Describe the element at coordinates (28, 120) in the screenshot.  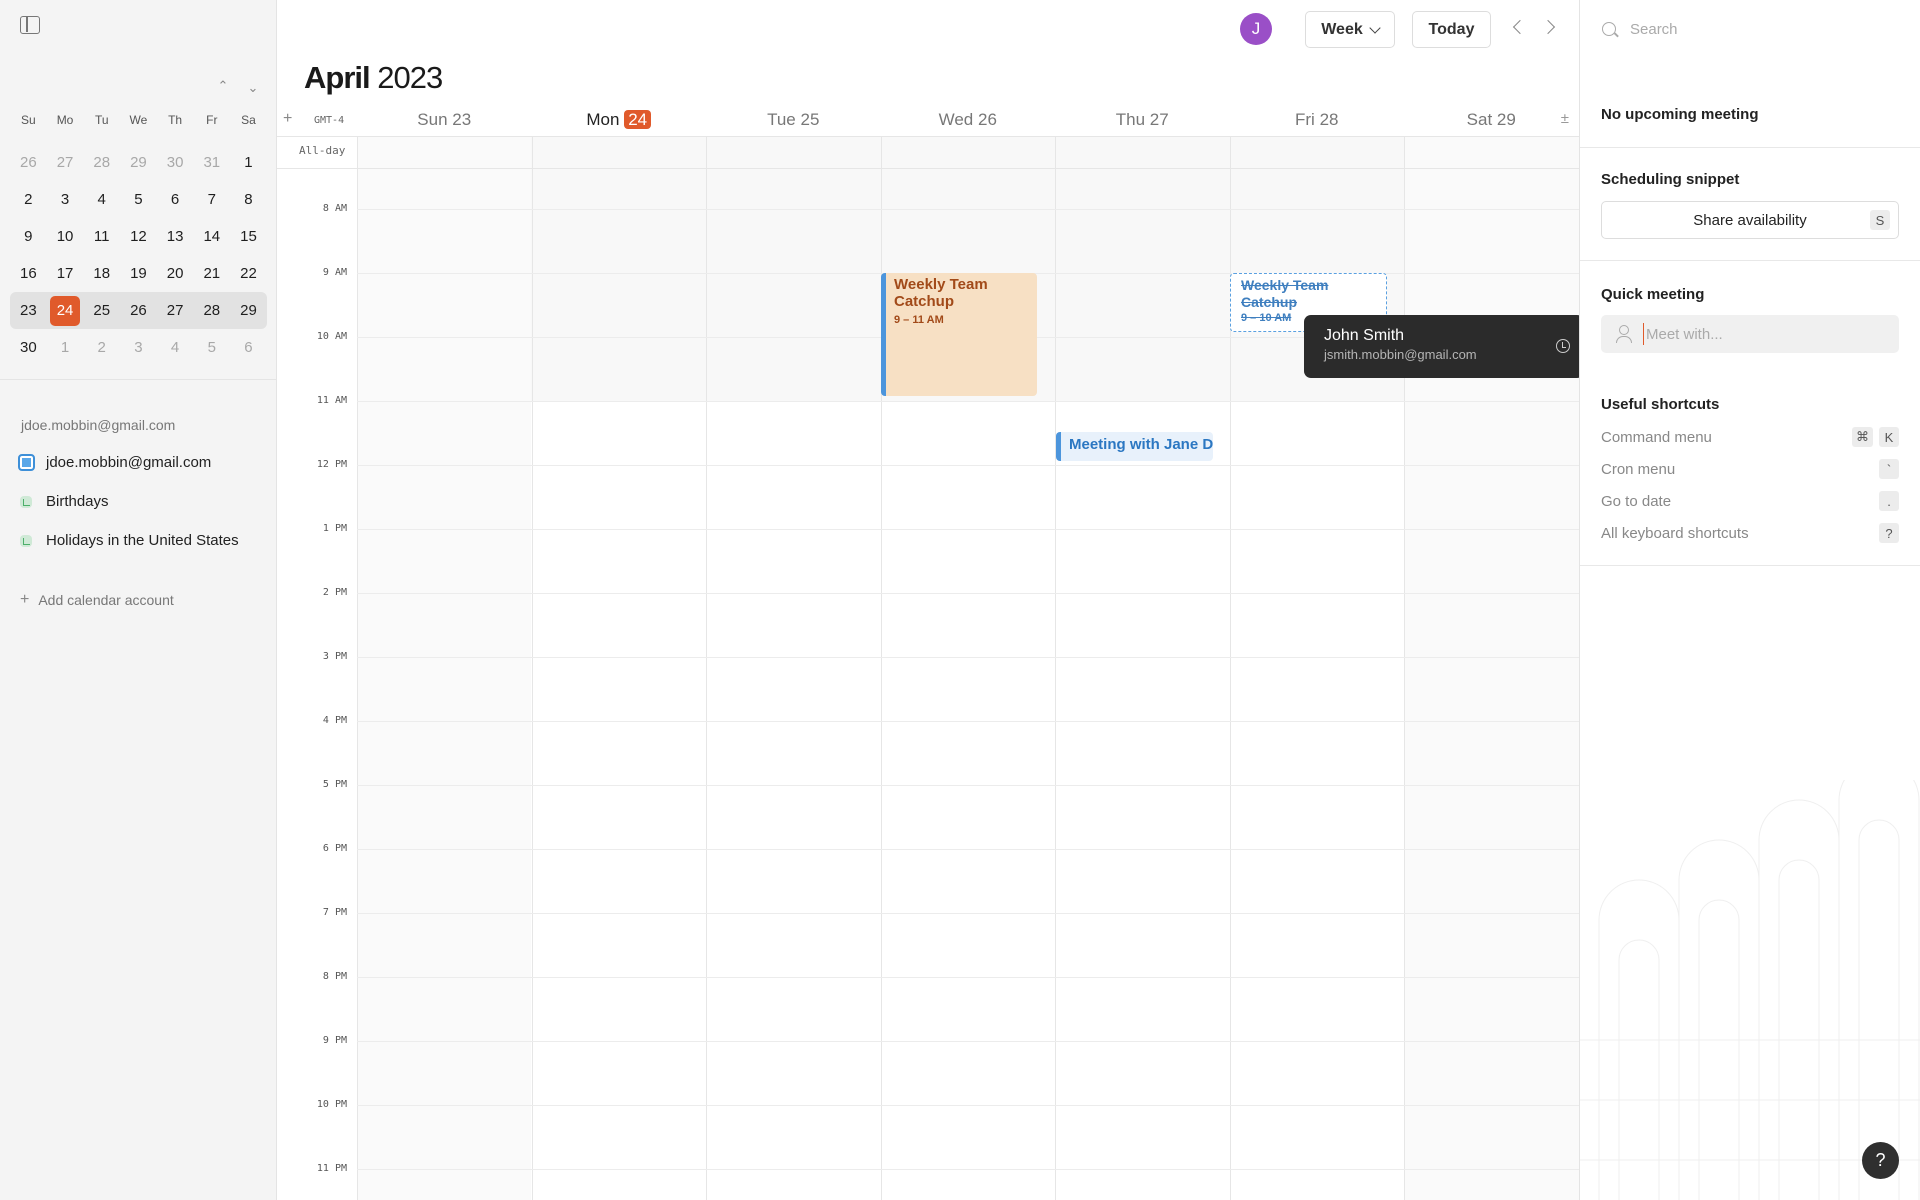
I see `weekday-label: Su` at that location.